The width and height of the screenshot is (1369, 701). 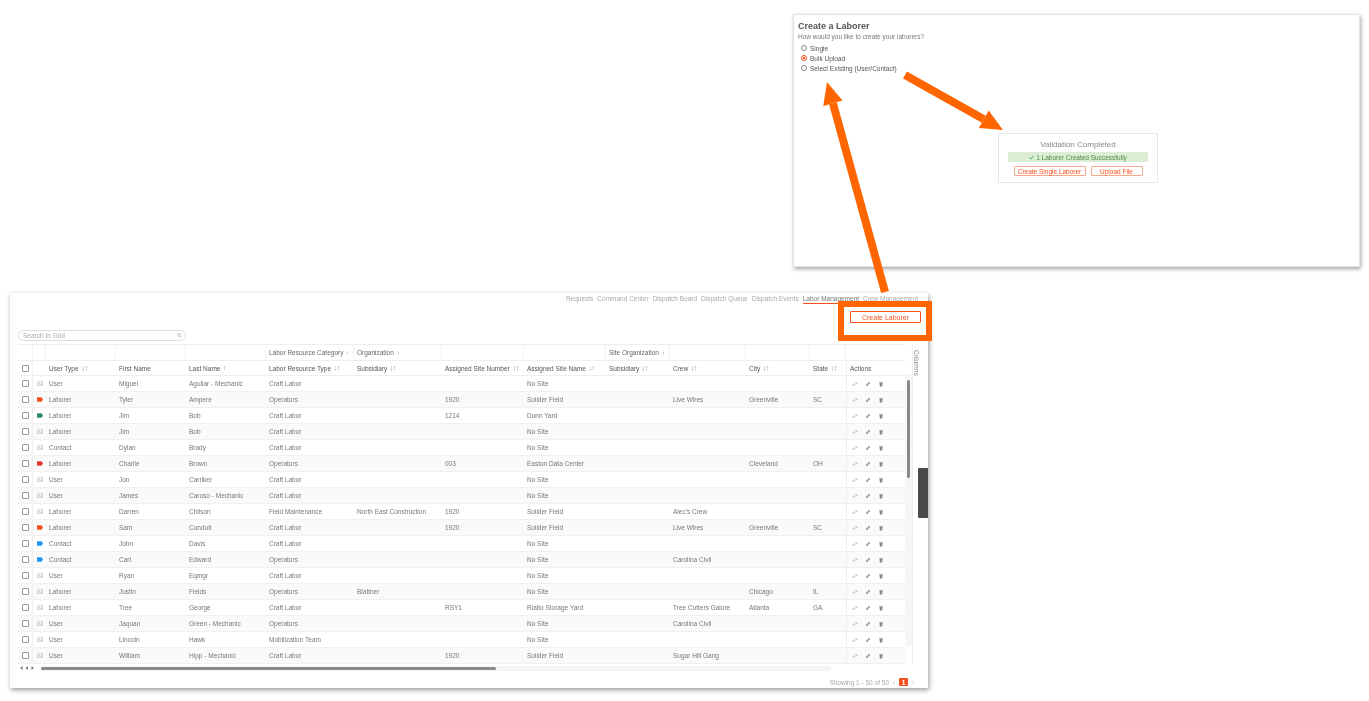 I want to click on horizontal-scrollbar, so click(x=436, y=668).